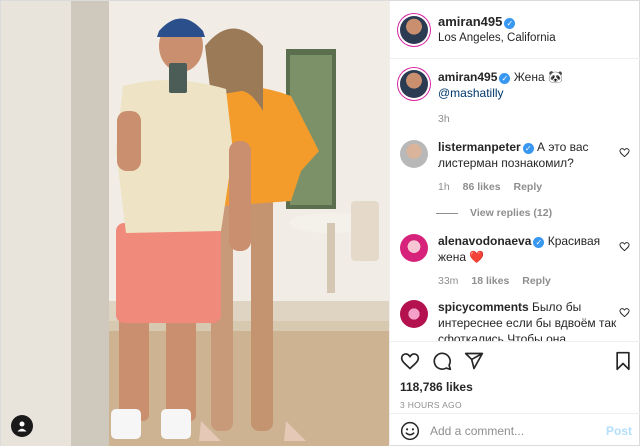 The height and width of the screenshot is (446, 640). What do you see at coordinates (516, 387) in the screenshot?
I see `likes-count: 118,786 likes` at bounding box center [516, 387].